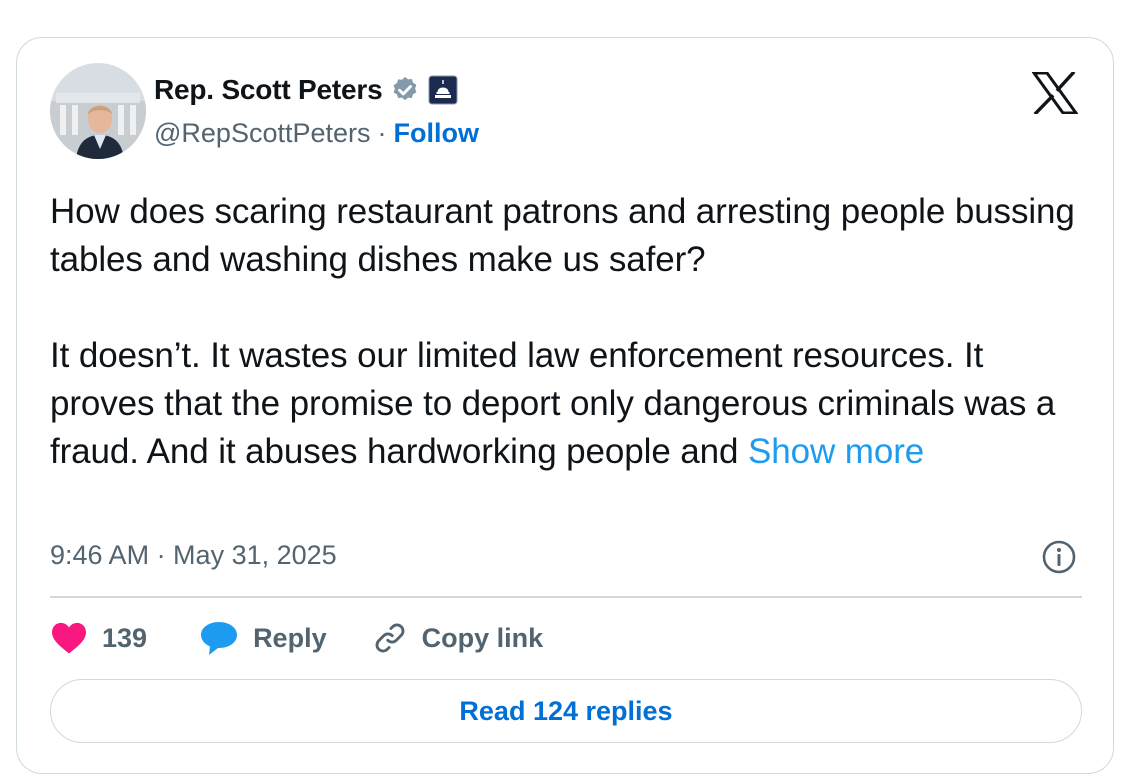  What do you see at coordinates (566, 711) in the screenshot?
I see `read-replies-button: Read 124 replies` at bounding box center [566, 711].